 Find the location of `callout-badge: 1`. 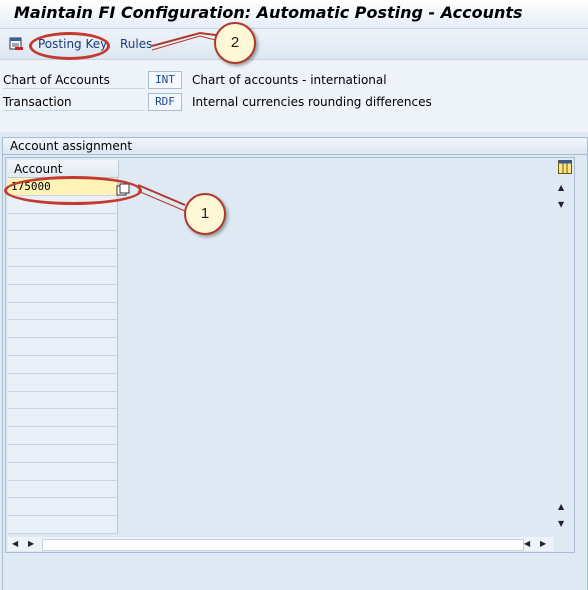

callout-badge: 1 is located at coordinates (205, 214).